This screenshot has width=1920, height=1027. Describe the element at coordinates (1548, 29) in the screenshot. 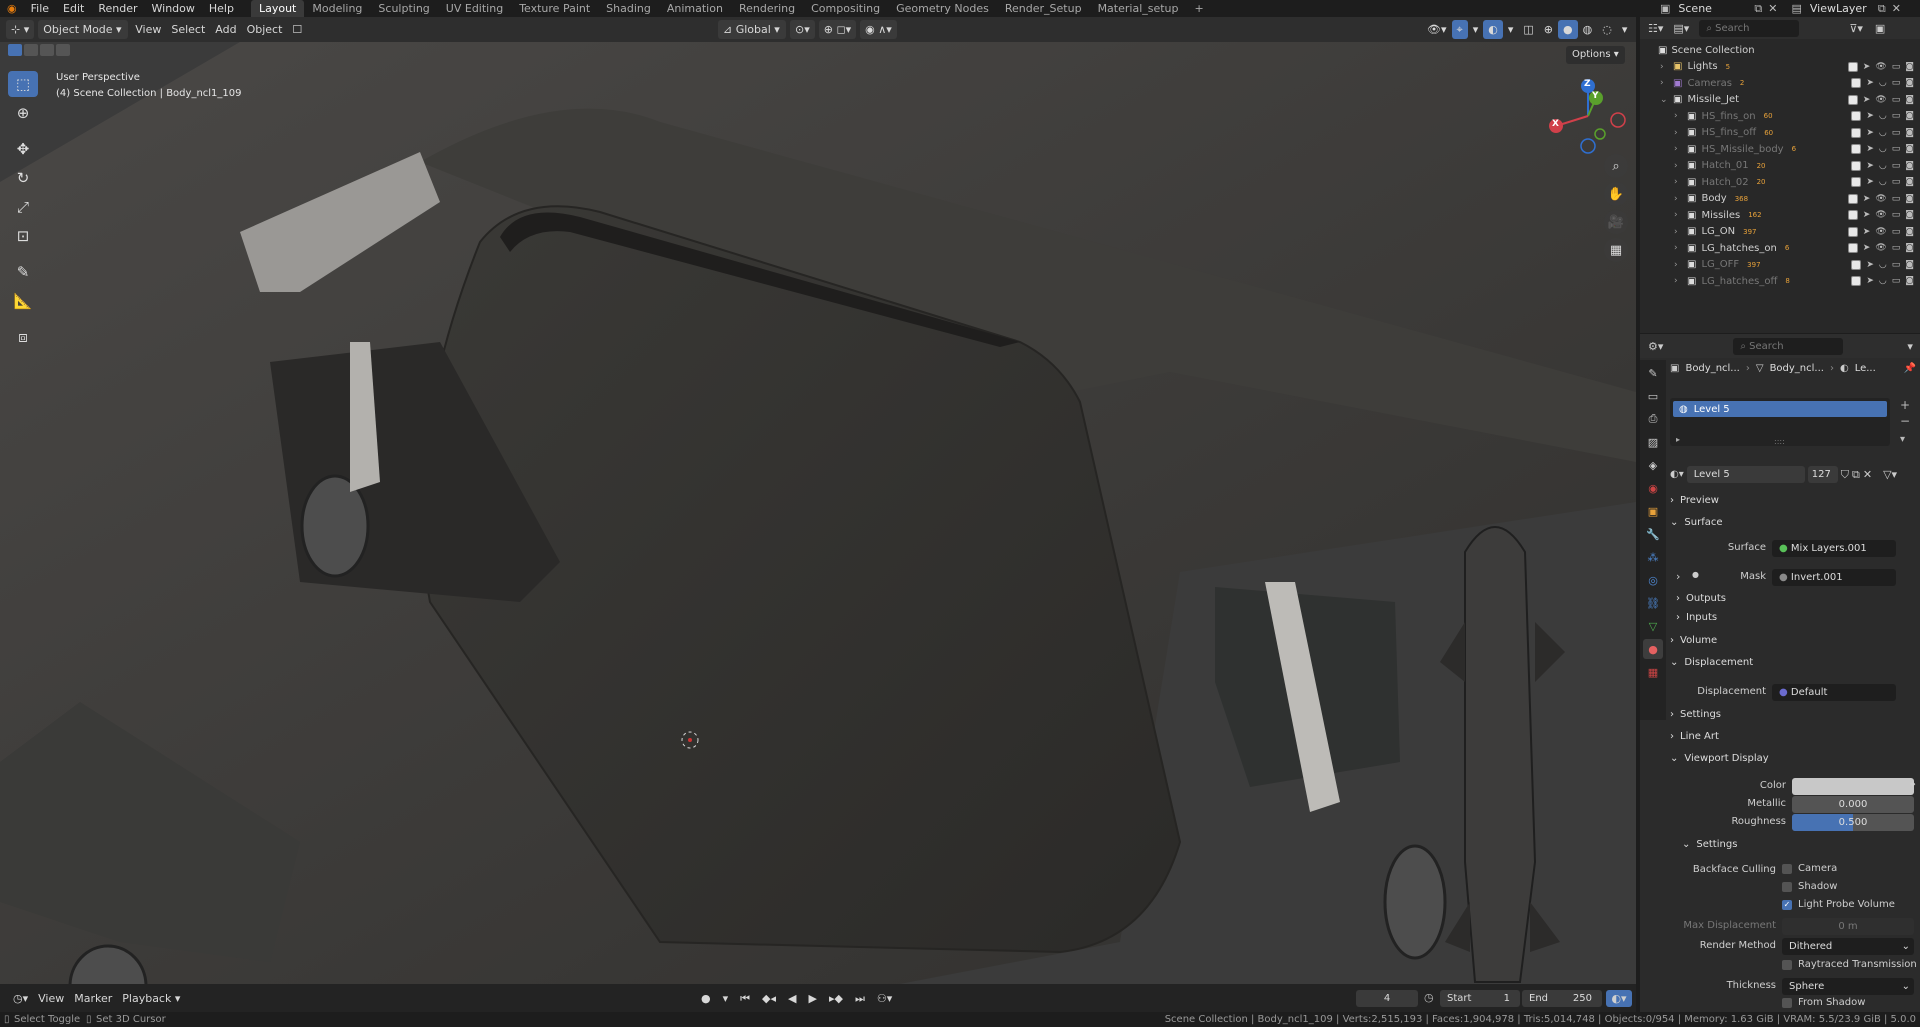

I see `shading-wireframe-icon: ⊕` at that location.